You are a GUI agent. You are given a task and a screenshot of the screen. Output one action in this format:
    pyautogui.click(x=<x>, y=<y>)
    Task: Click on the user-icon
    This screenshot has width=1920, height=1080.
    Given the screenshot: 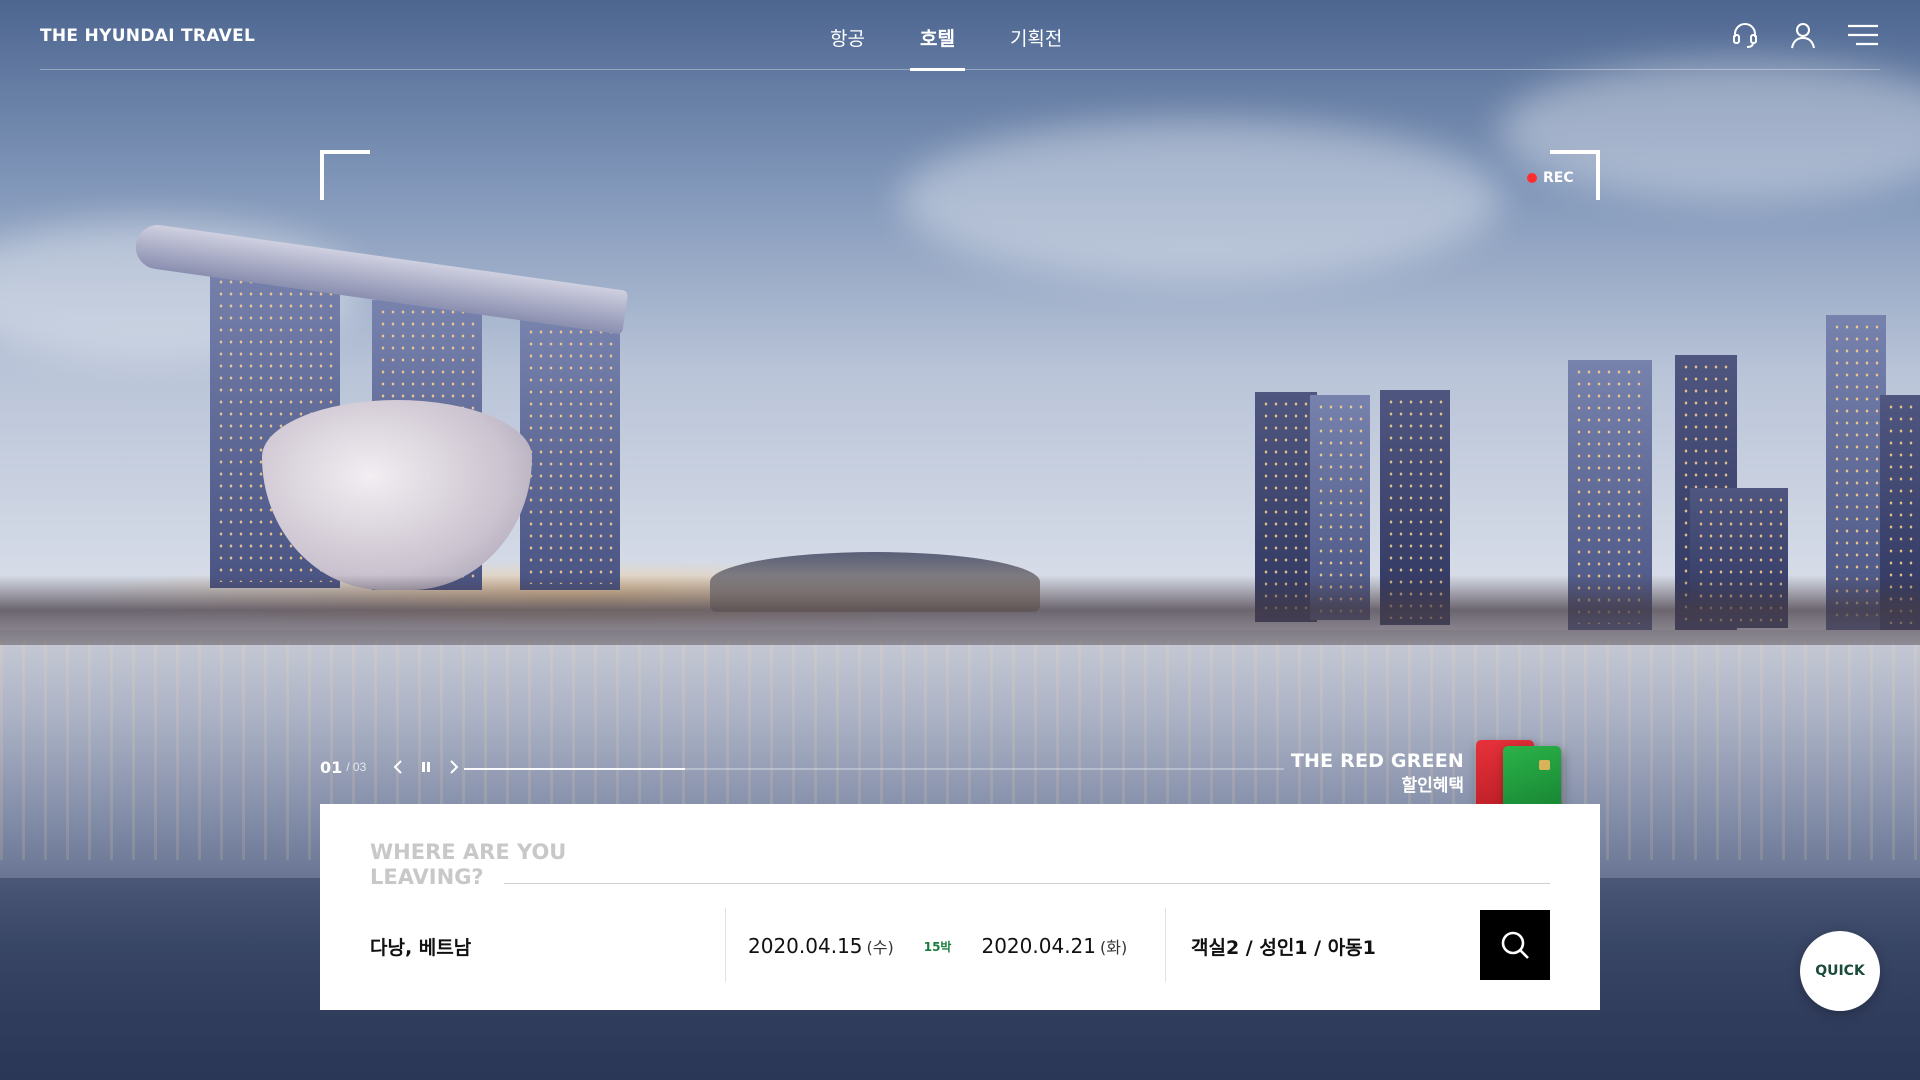 What is the action you would take?
    pyautogui.click(x=1803, y=35)
    